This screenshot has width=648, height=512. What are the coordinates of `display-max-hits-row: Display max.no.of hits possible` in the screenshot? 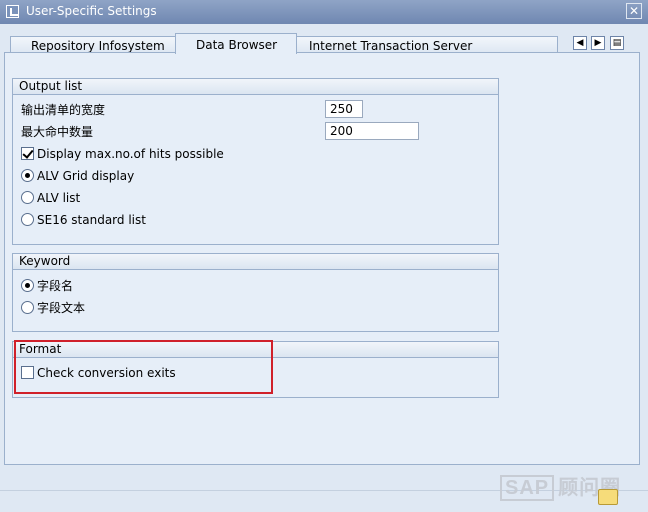 It's located at (122, 154).